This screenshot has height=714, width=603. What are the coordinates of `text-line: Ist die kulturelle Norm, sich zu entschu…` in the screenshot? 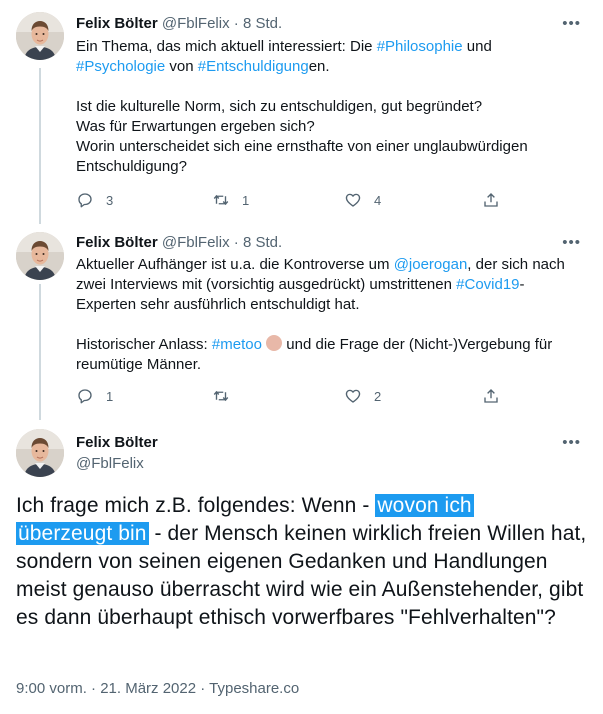 It's located at (279, 106).